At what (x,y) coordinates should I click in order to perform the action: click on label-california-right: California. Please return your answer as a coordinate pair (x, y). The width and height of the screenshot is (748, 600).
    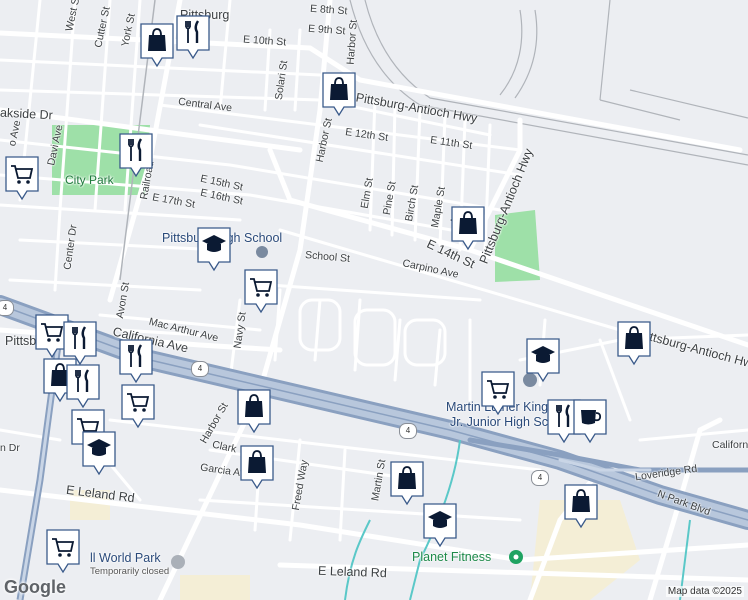
    Looking at the image, I should click on (730, 445).